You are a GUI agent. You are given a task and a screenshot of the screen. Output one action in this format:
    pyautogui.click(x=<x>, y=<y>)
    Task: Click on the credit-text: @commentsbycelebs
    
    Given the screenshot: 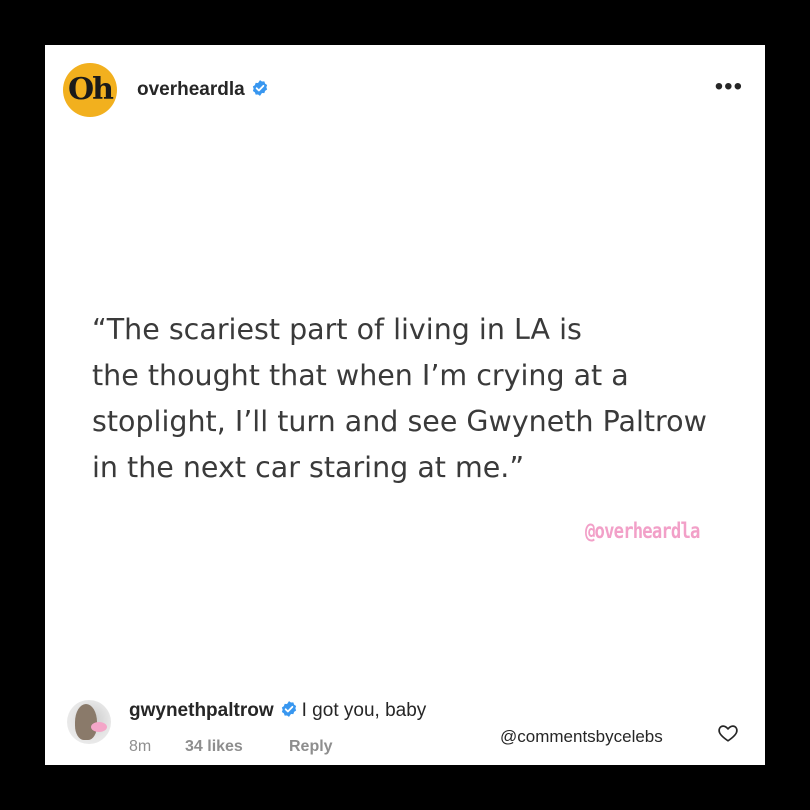 What is the action you would take?
    pyautogui.click(x=581, y=736)
    